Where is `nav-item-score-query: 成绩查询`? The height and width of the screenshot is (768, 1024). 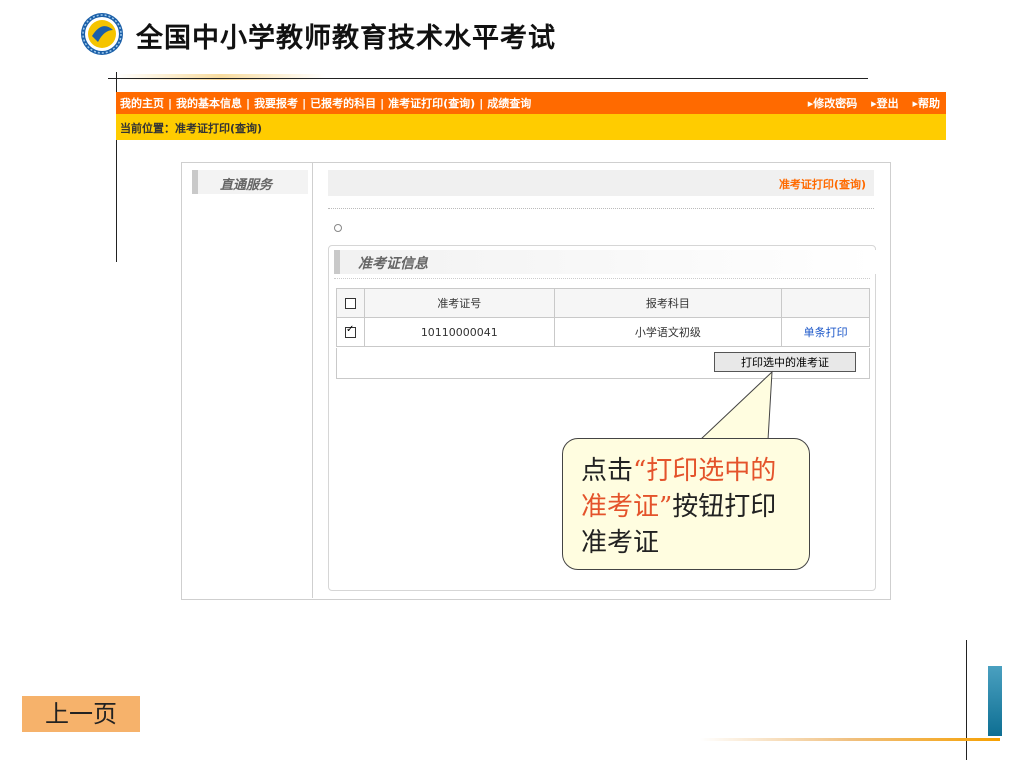 nav-item-score-query: 成绩查询 is located at coordinates (509, 103).